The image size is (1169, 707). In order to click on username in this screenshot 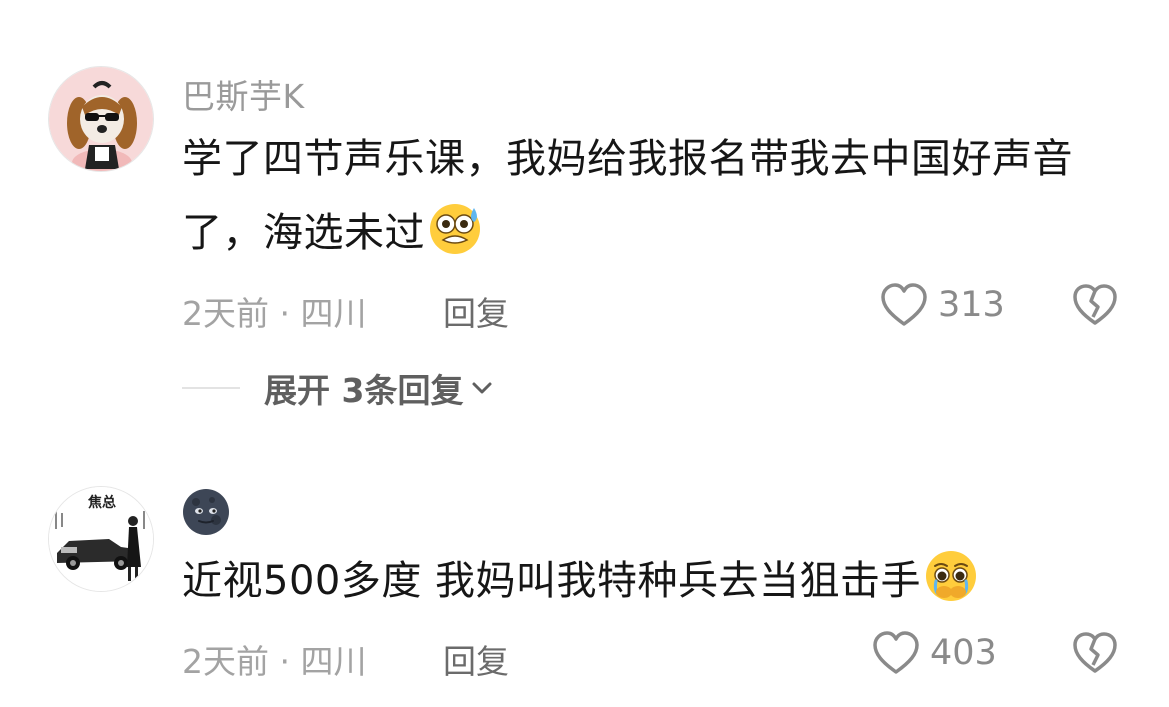, I will do `click(206, 516)`.